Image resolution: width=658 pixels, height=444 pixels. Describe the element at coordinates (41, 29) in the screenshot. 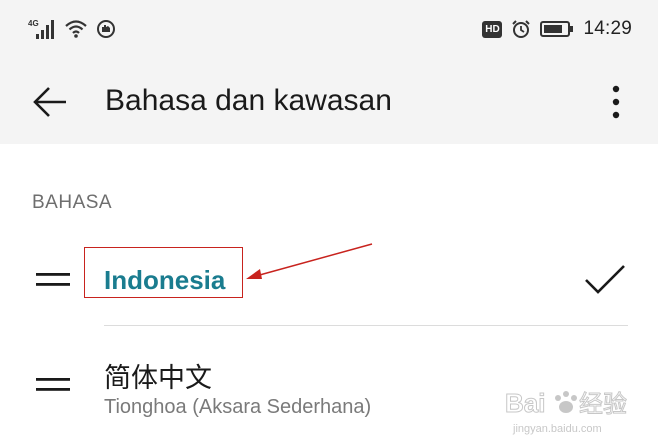

I see `signal-4g-icon: 4G` at that location.